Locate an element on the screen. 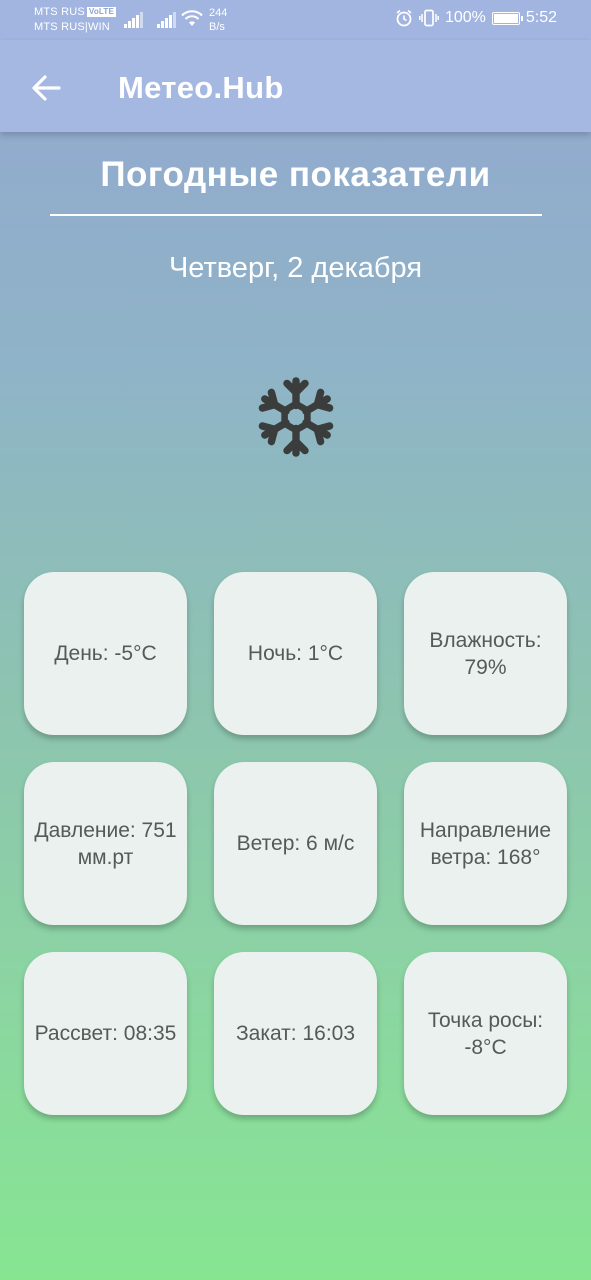 This screenshot has height=1280, width=591. carrier-1: MTS RUS is located at coordinates (59, 12).